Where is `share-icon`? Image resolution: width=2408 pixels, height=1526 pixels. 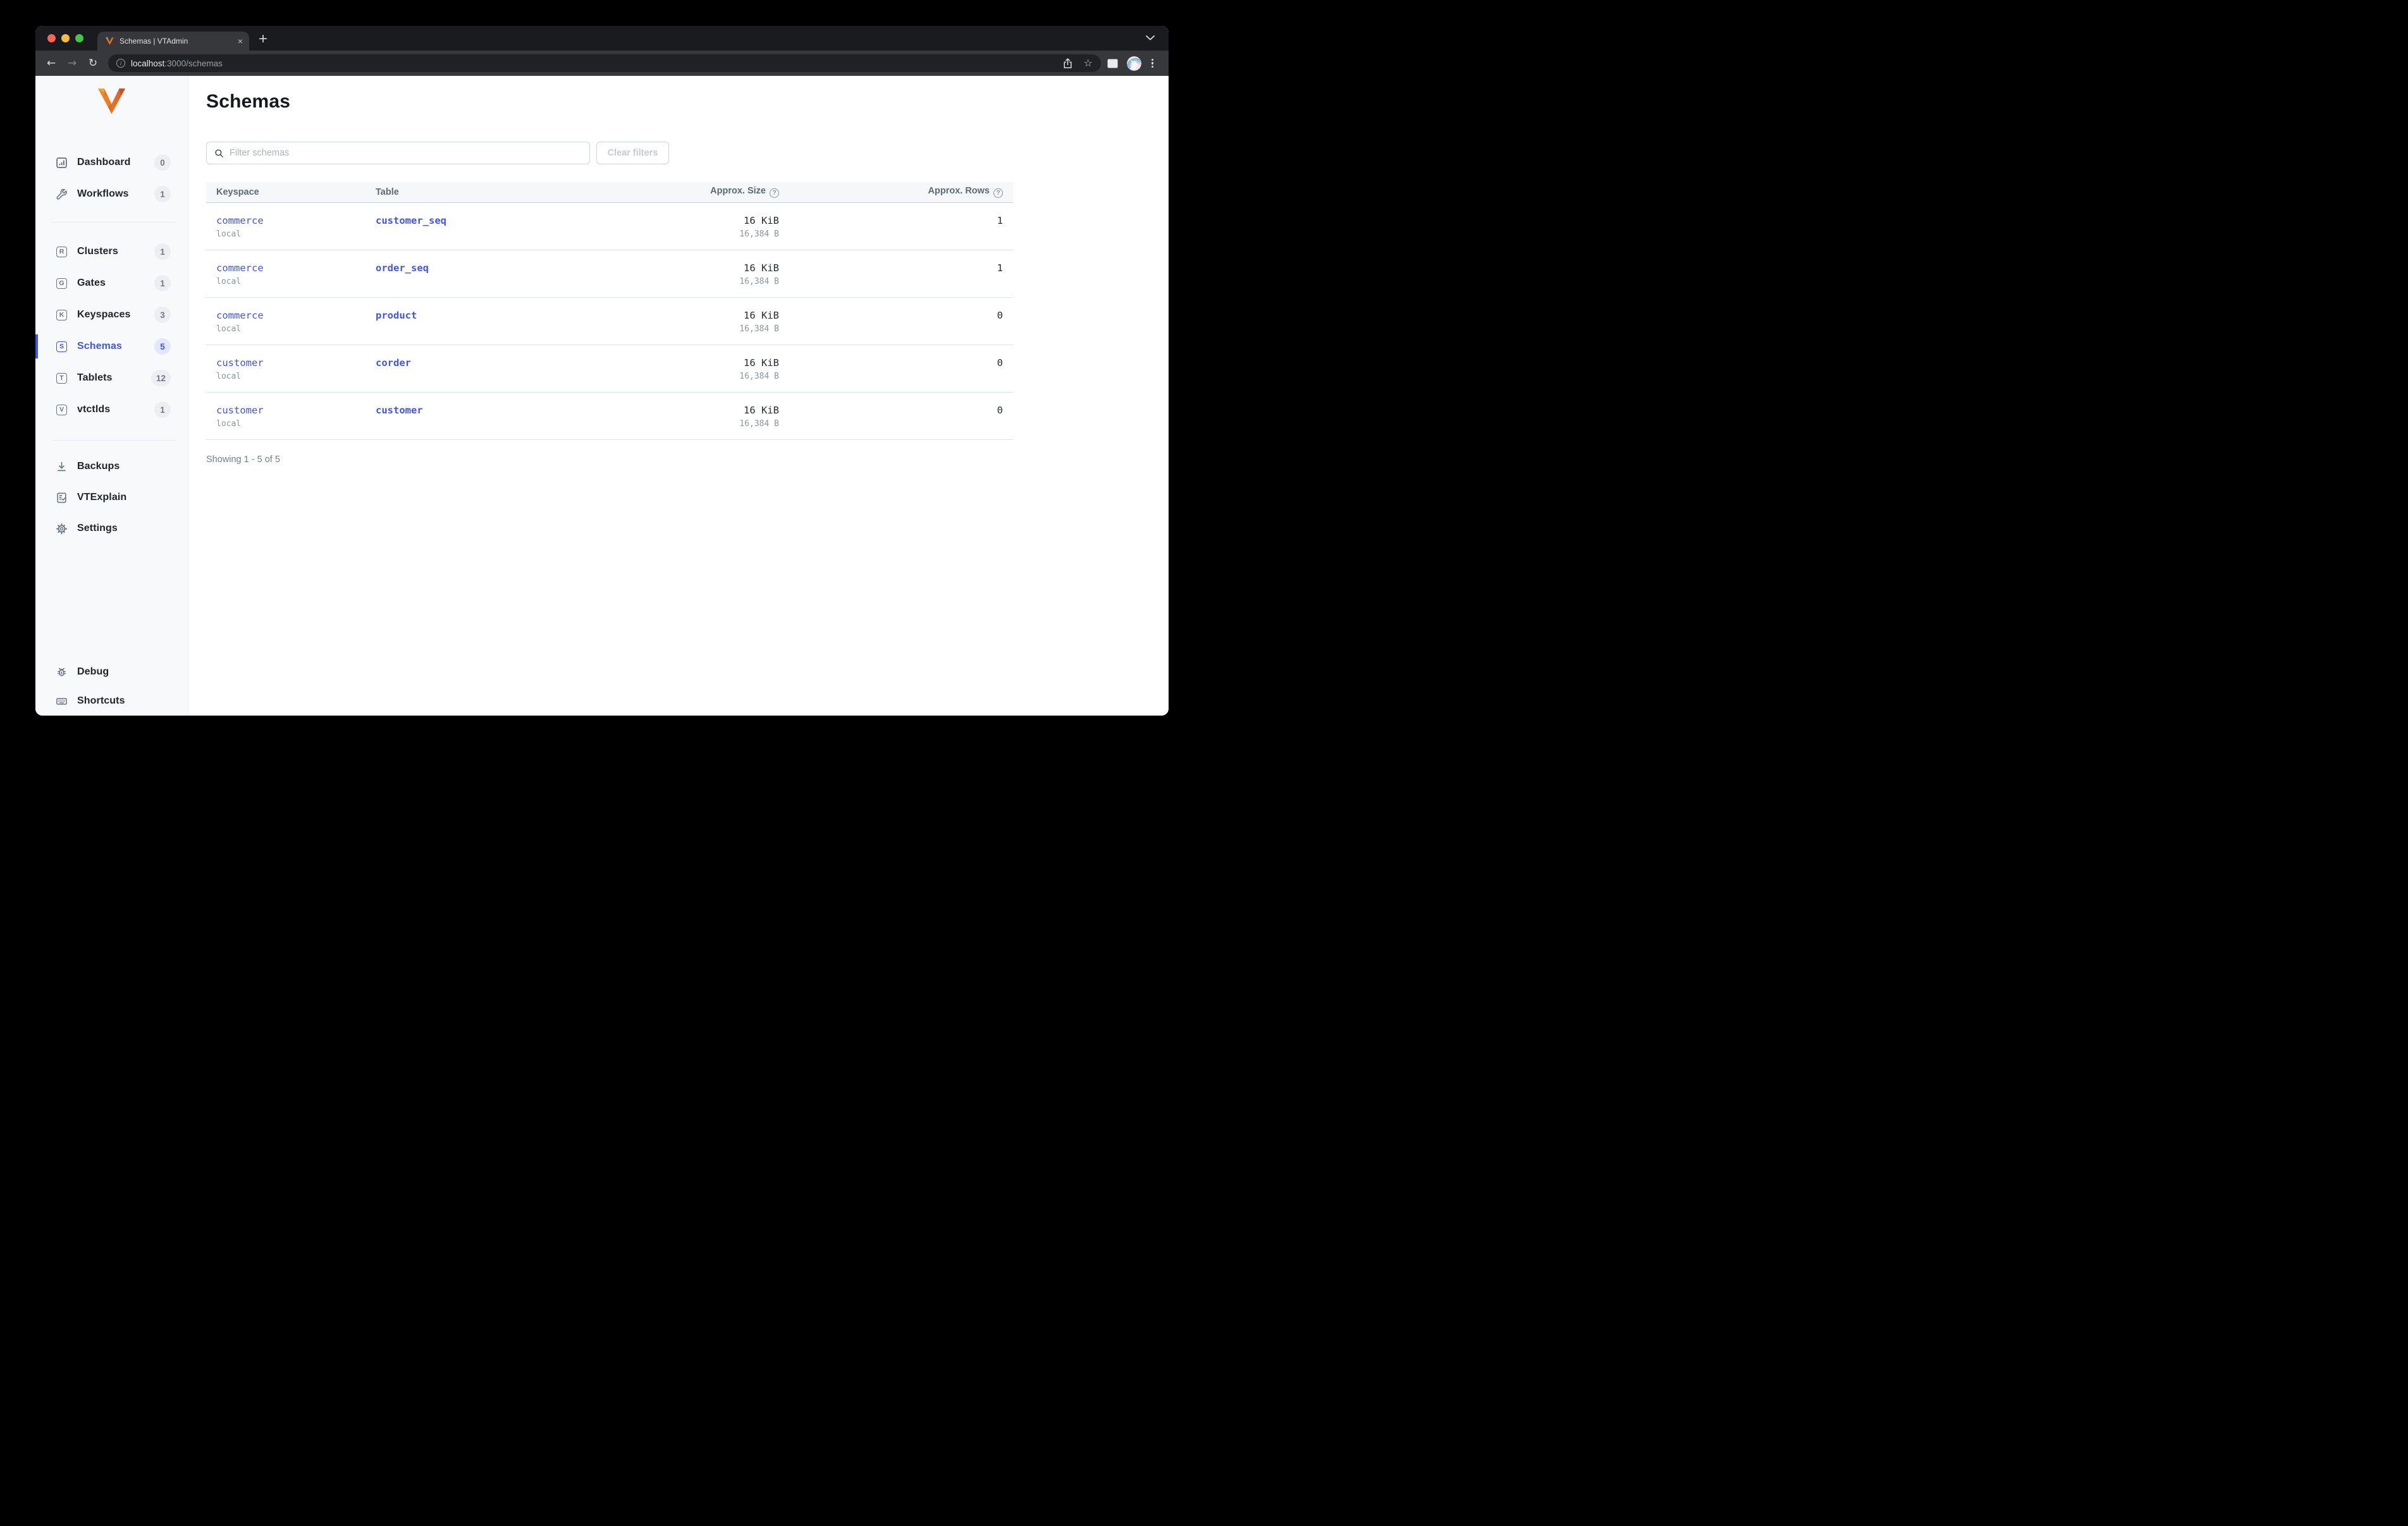
share-icon is located at coordinates (1067, 63).